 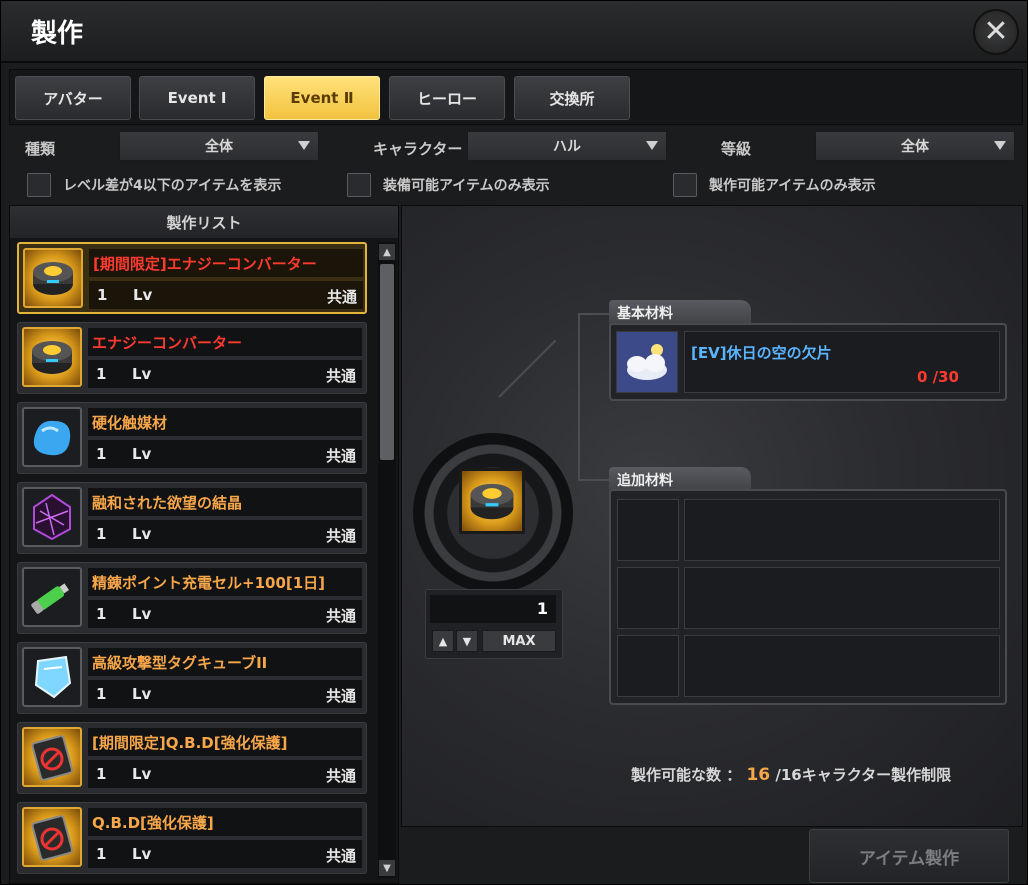 What do you see at coordinates (494, 624) in the screenshot?
I see `quantity-stepper: 1 ▲ ▼ MAX` at bounding box center [494, 624].